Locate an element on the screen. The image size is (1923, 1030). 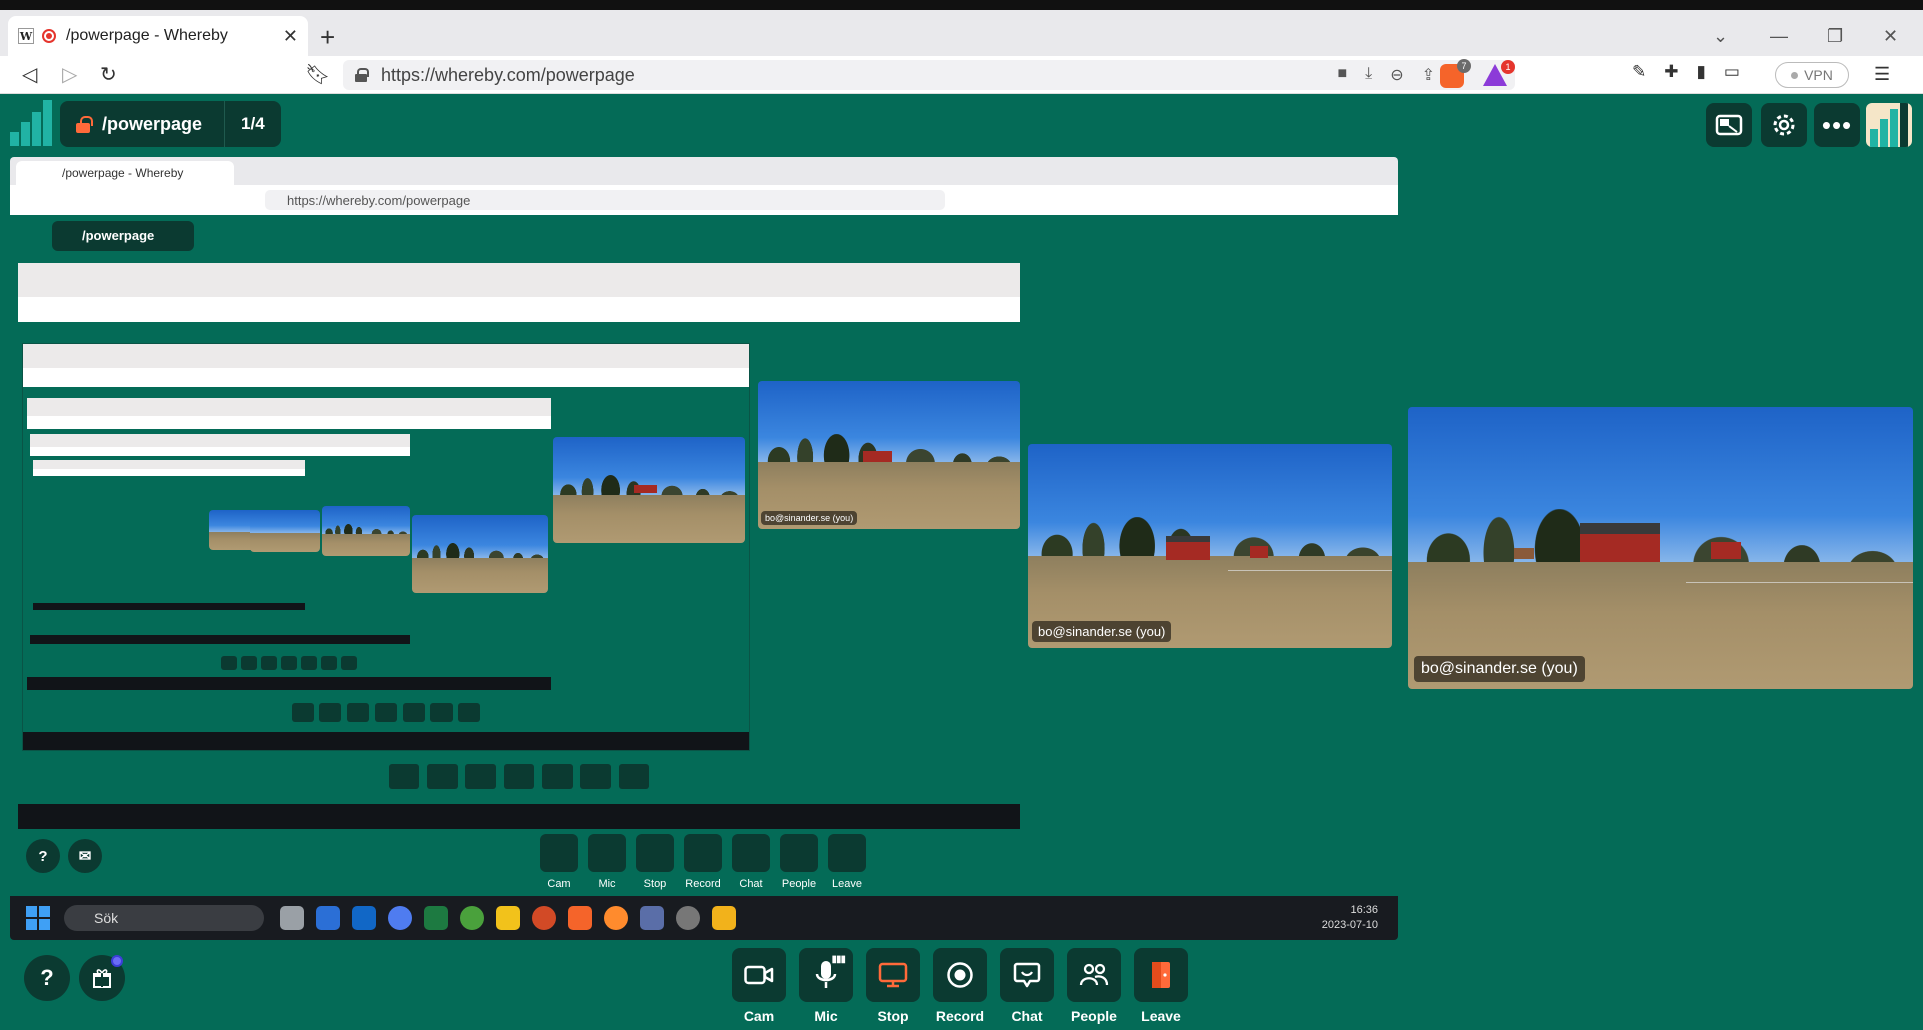
people-label: People is located at coordinates (1094, 1016).